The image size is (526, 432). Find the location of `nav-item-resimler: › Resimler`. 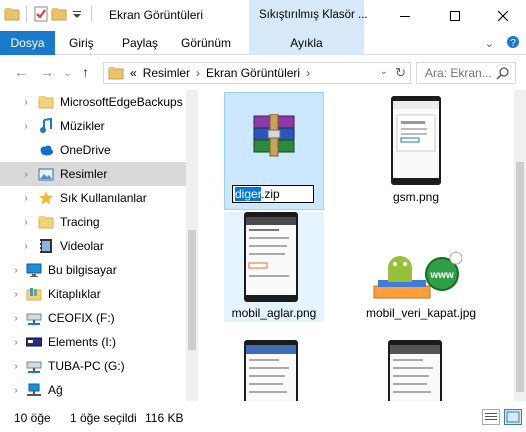

nav-item-resimler: › Resimler is located at coordinates (93, 174).